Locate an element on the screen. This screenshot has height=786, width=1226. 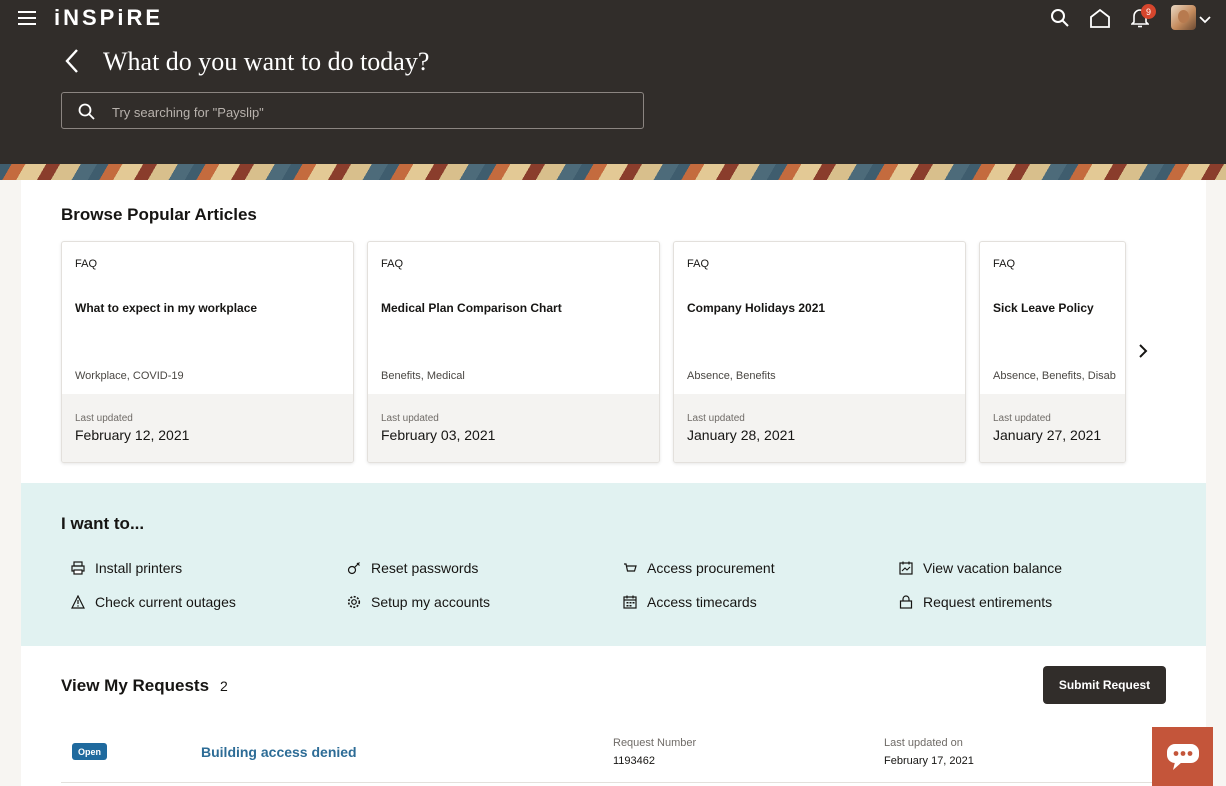
request-number-value: 1193462 is located at coordinates (634, 761).